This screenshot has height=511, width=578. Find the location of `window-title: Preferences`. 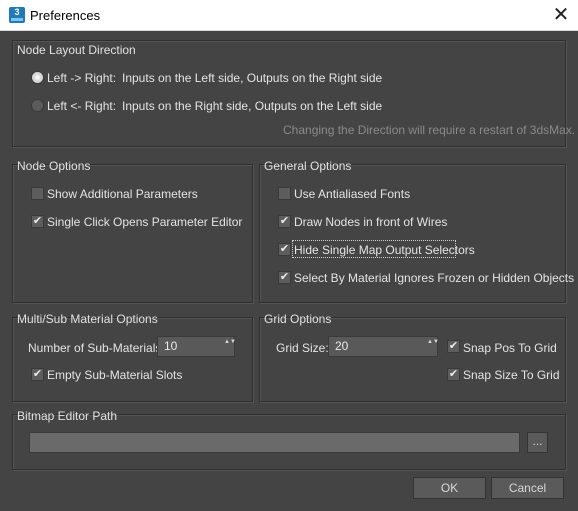

window-title: Preferences is located at coordinates (65, 15).